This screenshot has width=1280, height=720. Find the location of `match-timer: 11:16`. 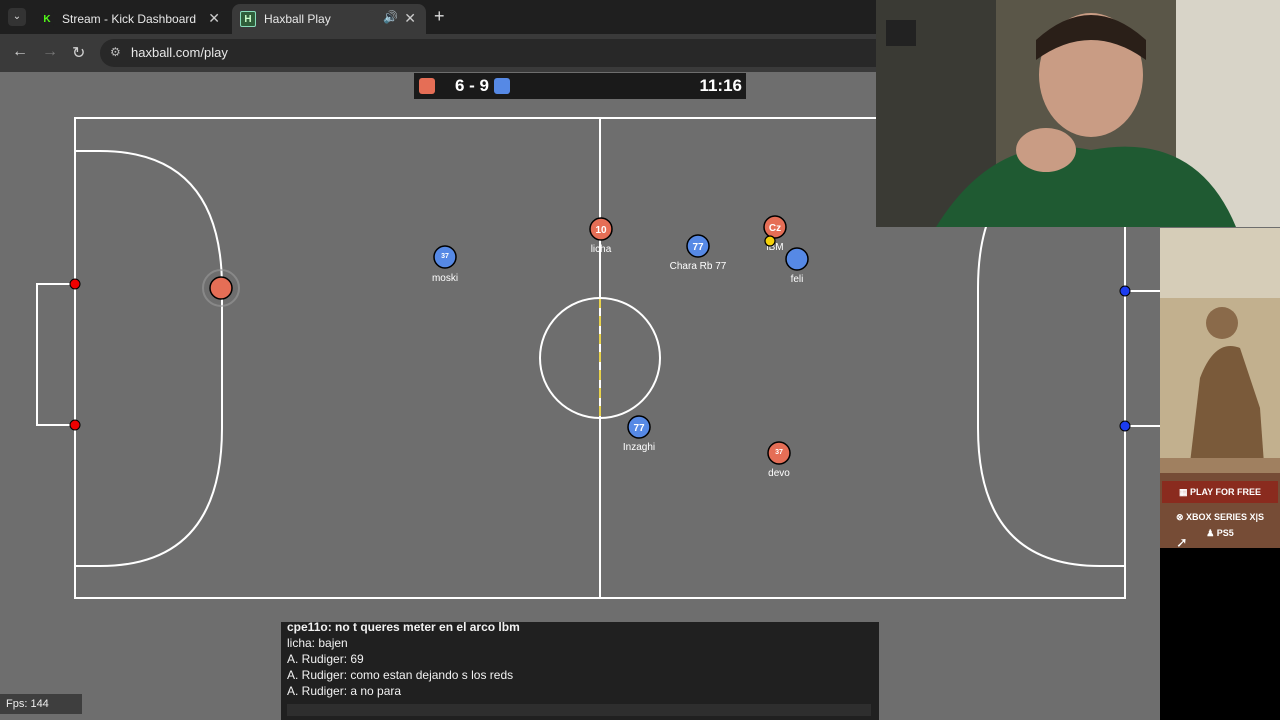

match-timer: 11:16 is located at coordinates (720, 85).